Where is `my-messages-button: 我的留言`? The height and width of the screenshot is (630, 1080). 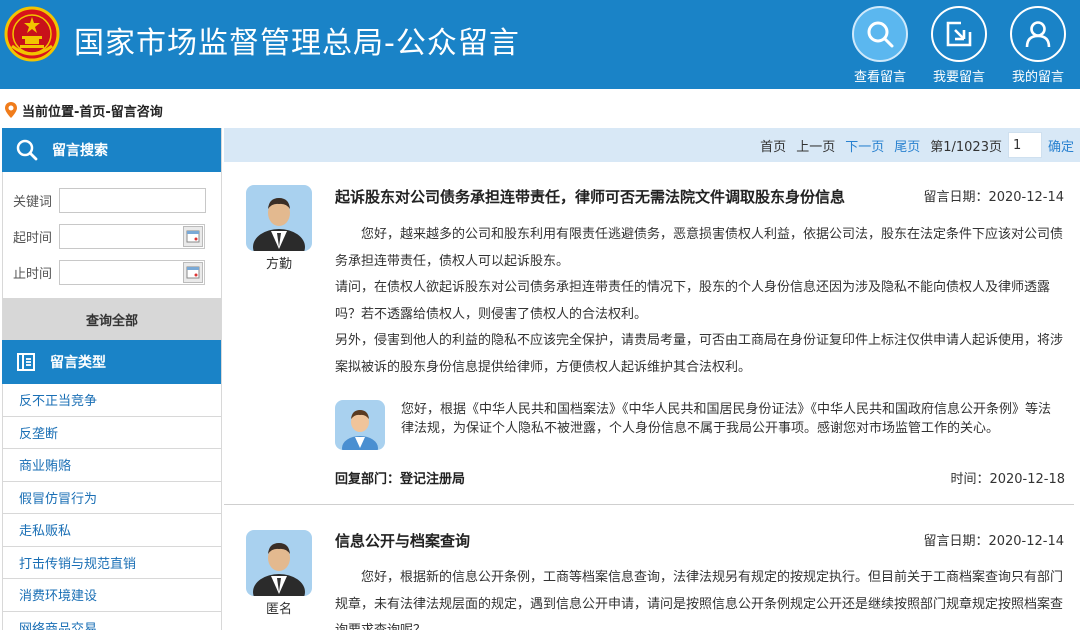
my-messages-button: 我的留言 is located at coordinates (1038, 45).